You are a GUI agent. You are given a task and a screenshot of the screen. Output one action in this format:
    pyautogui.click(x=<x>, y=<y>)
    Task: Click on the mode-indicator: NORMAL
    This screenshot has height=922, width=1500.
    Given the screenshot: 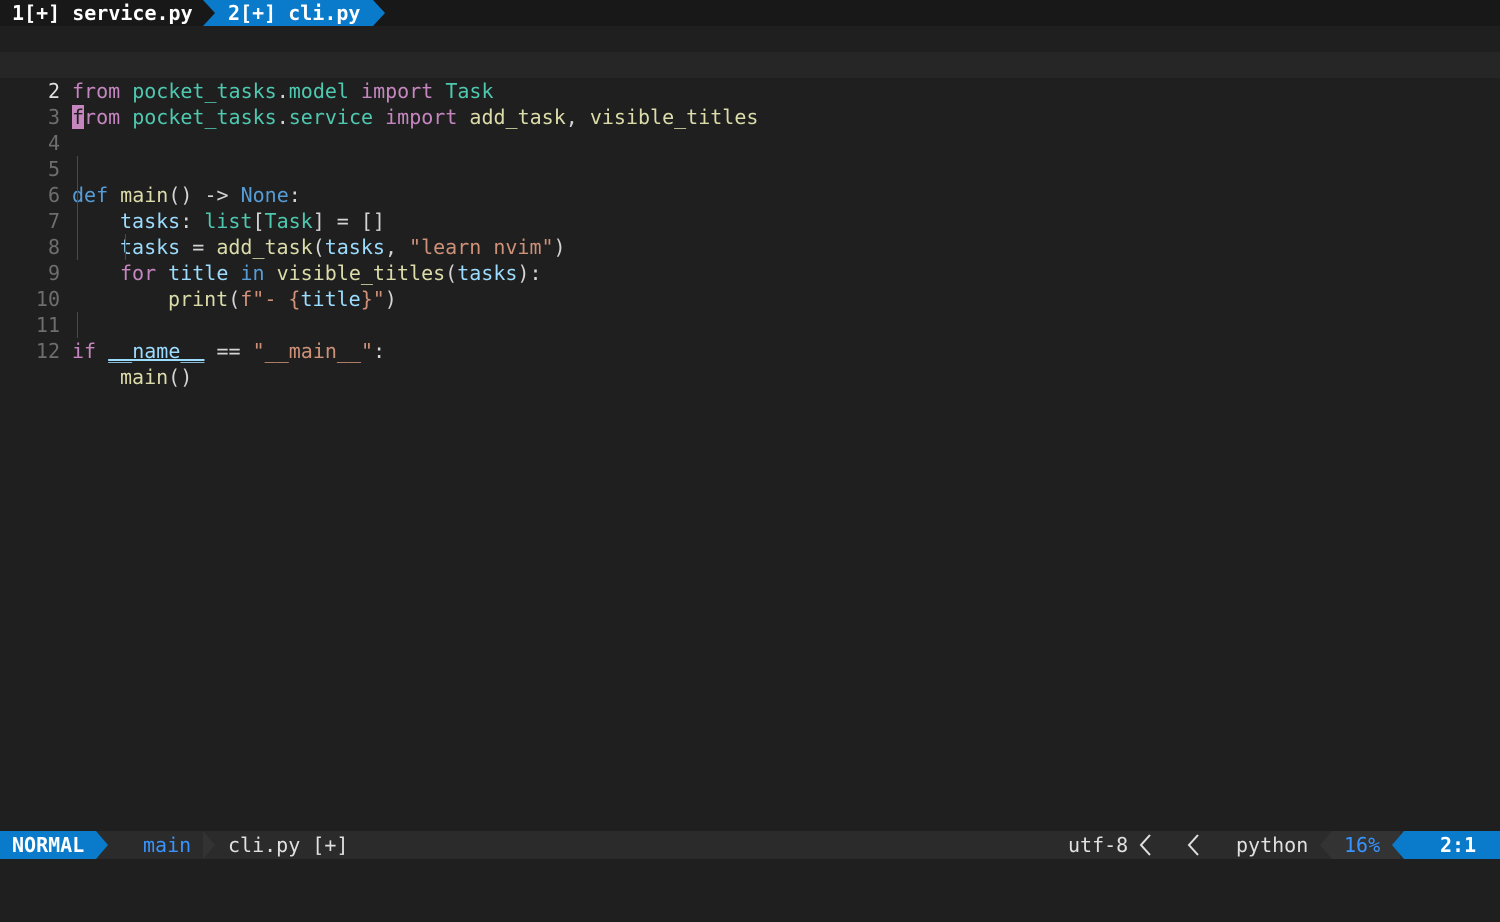 What is the action you would take?
    pyautogui.click(x=48, y=845)
    